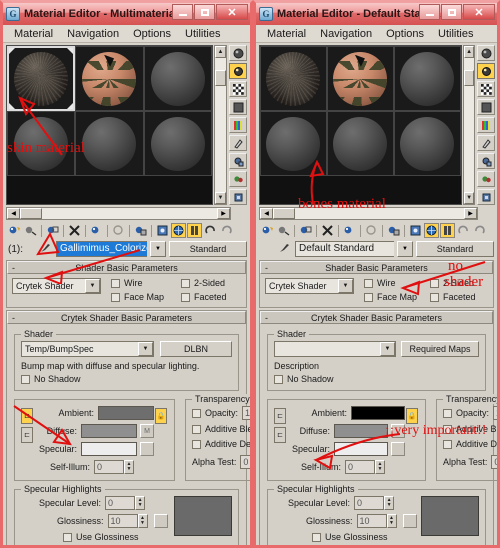  I want to click on sample-horizontal-scrollbar-left: ◀ ▶, so click(118, 213).